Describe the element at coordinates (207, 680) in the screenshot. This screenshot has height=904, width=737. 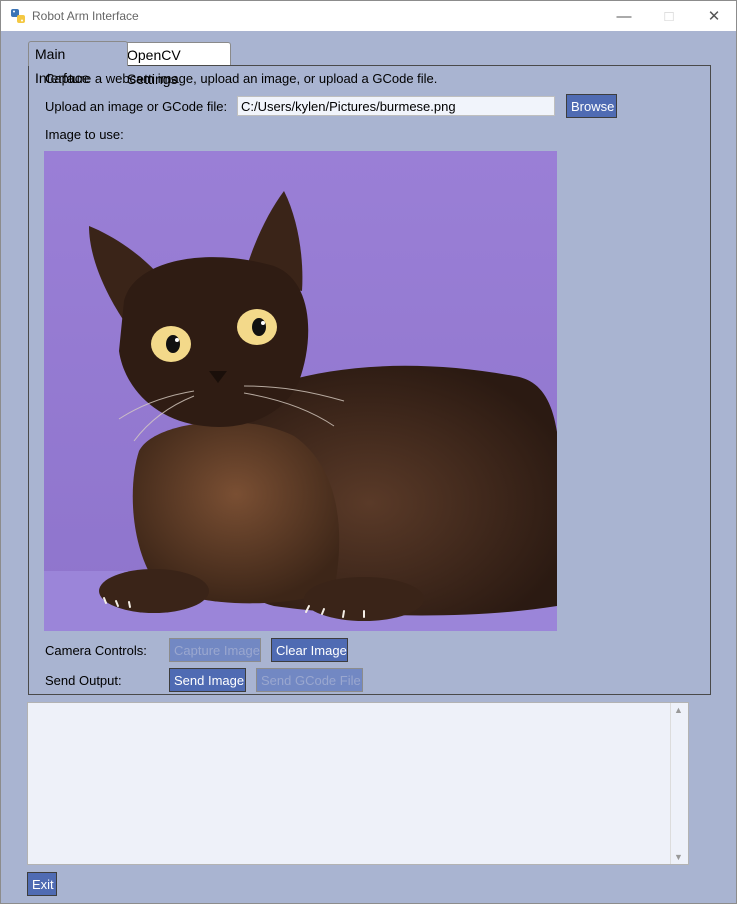
I see `send-image-button: Send Image` at that location.